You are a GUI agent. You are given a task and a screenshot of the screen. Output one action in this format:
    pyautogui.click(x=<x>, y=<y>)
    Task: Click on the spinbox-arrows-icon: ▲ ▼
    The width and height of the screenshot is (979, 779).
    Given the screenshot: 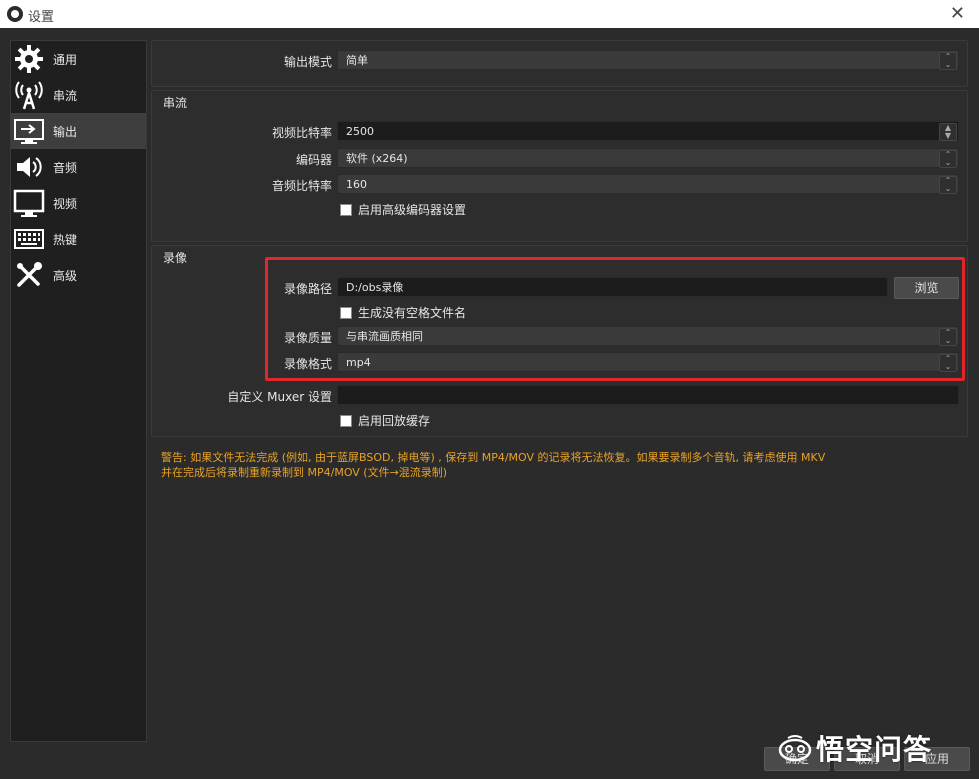 What is the action you would take?
    pyautogui.click(x=948, y=132)
    